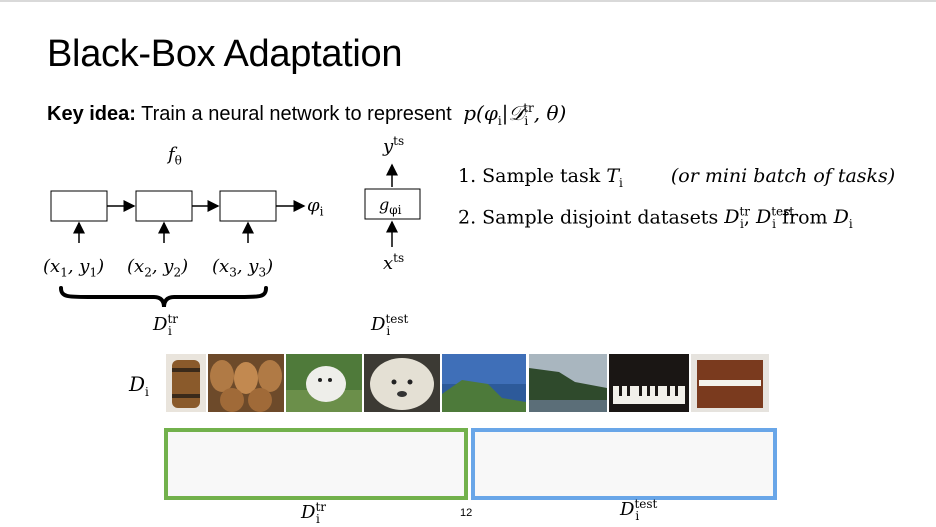 The height and width of the screenshot is (527, 936). I want to click on image-shaggy-dog, so click(402, 383).